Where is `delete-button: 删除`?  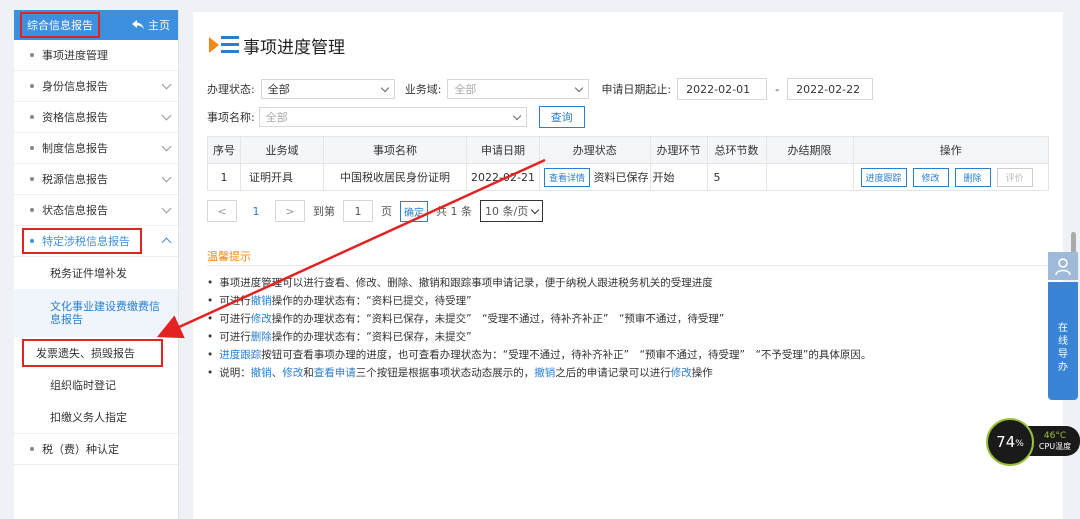
delete-button: 删除 is located at coordinates (972, 177).